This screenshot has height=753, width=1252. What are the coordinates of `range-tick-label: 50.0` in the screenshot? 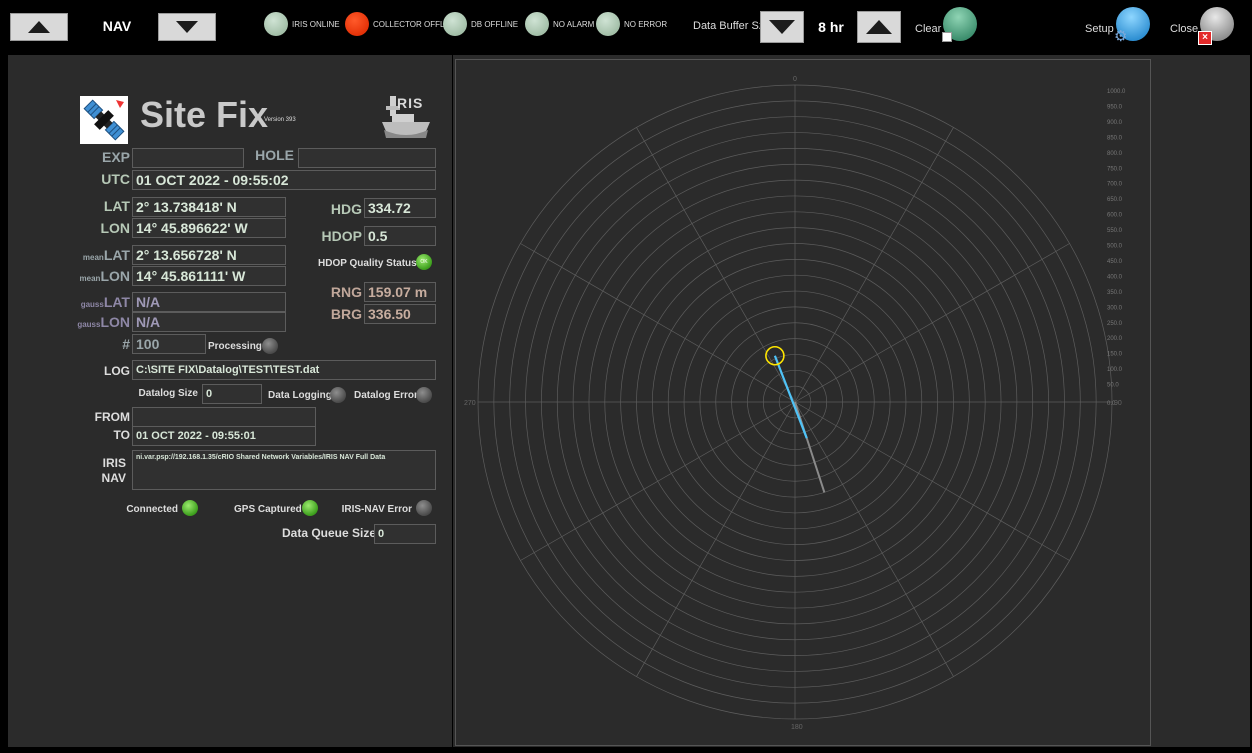 It's located at (1113, 386).